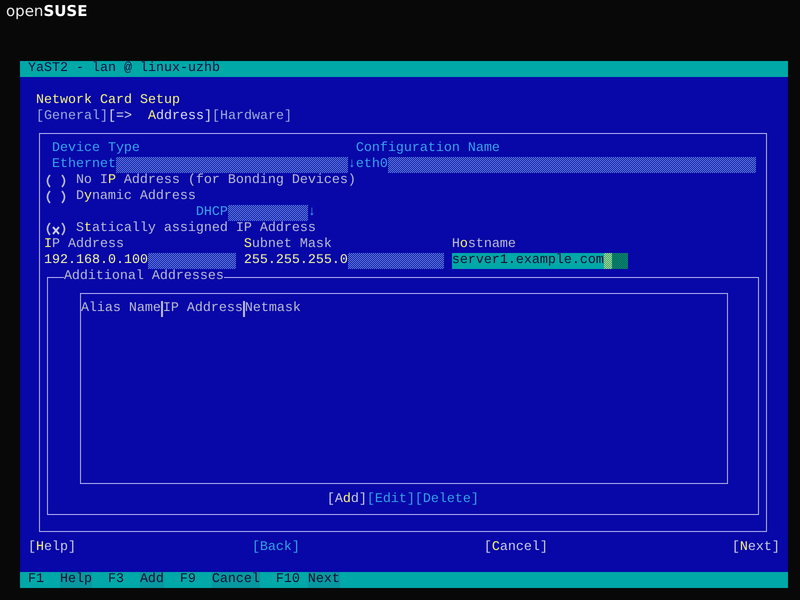 This screenshot has height=600, width=800. Describe the element at coordinates (84, 244) in the screenshot. I see `field-label: IP Address` at that location.